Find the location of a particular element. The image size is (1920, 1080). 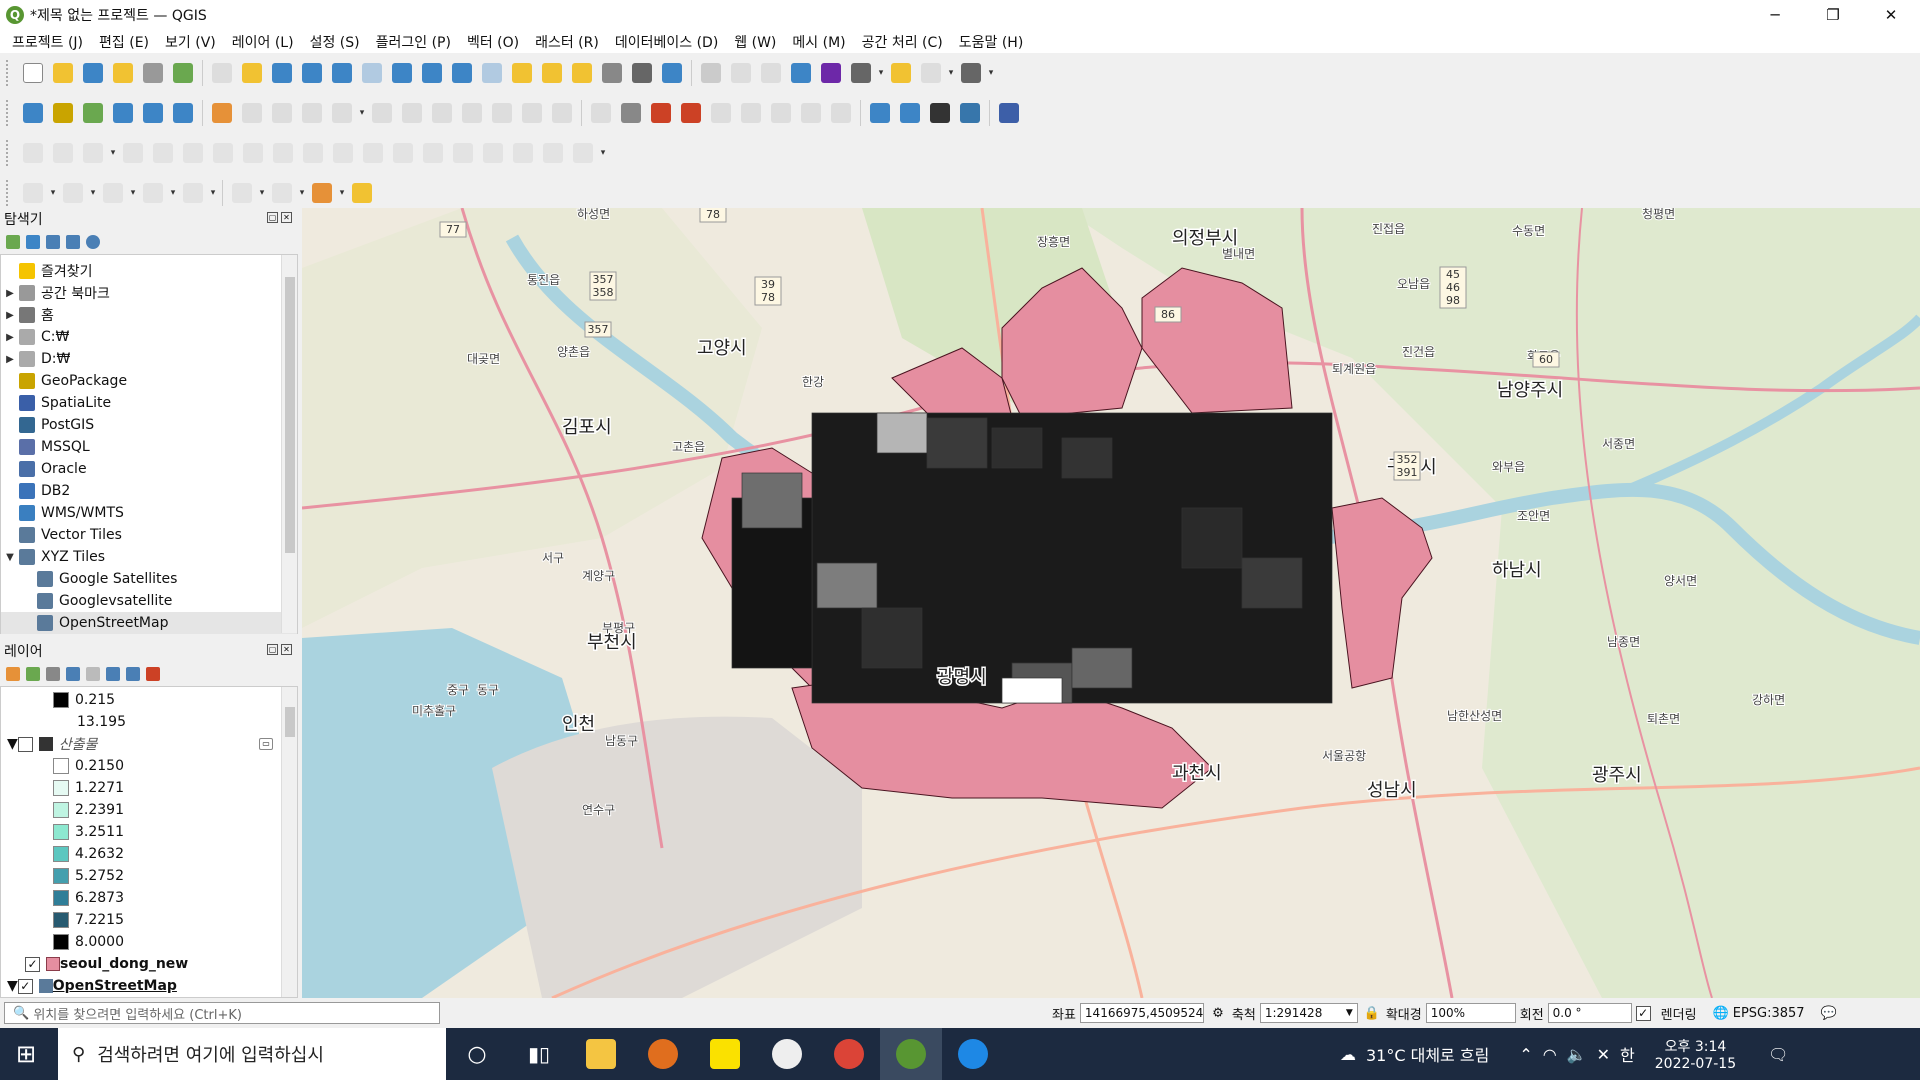

ellipse-icon is located at coordinates (113, 193).